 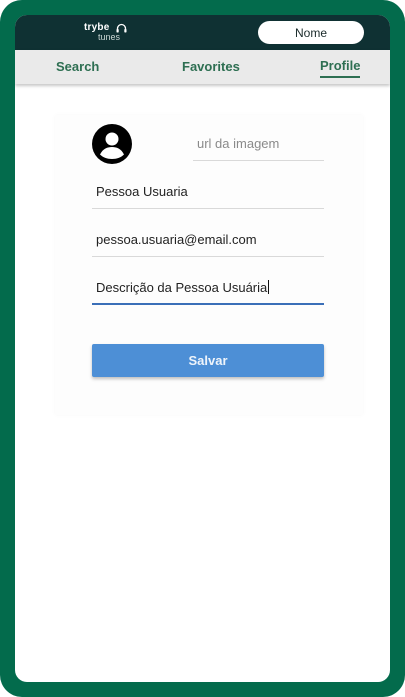 I want to click on nav-link-favorites: Favorites, so click(x=211, y=67).